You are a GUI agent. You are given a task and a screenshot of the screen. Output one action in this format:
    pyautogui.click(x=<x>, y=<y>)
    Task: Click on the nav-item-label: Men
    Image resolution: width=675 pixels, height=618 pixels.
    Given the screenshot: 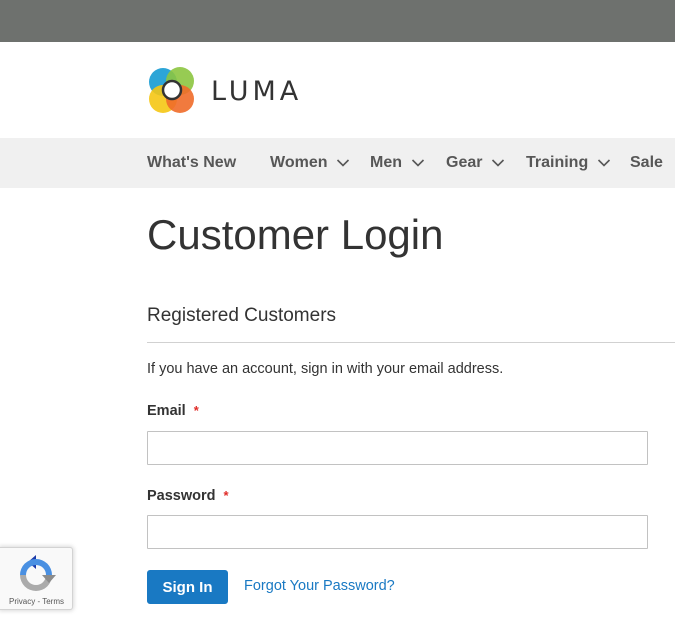 What is the action you would take?
    pyautogui.click(x=386, y=162)
    